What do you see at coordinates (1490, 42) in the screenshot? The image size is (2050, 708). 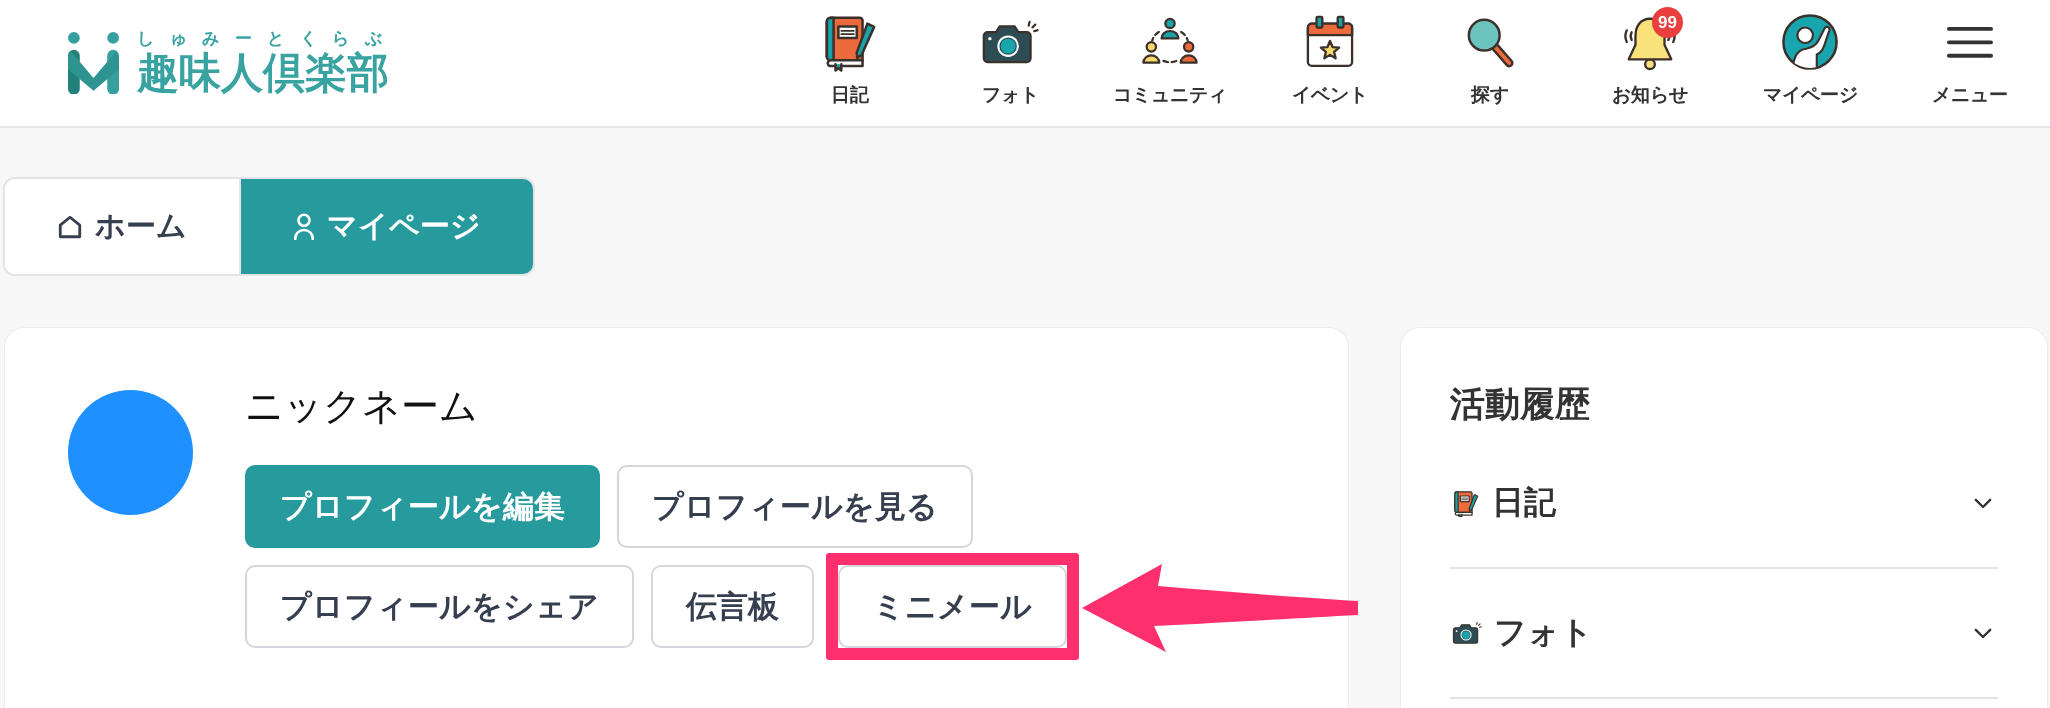 I see `search-icon` at bounding box center [1490, 42].